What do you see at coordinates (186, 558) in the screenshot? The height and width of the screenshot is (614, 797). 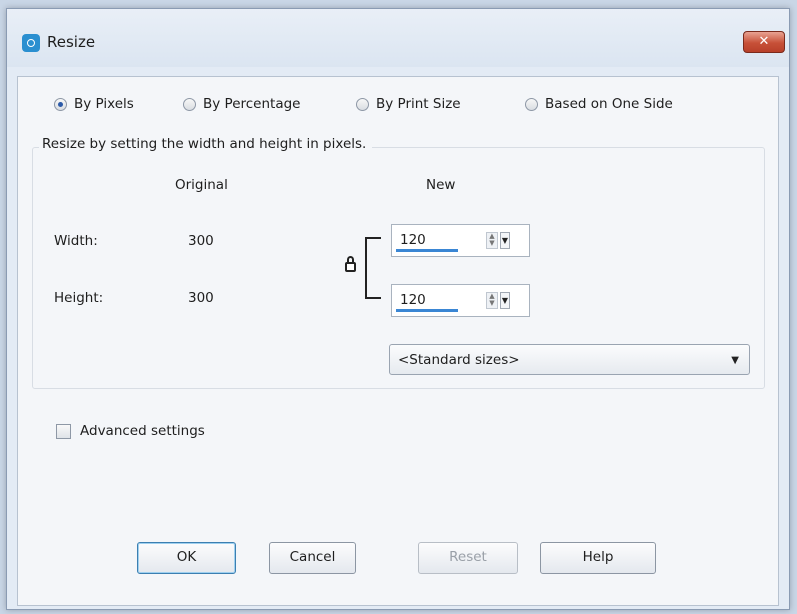 I see `ok-button: OK` at bounding box center [186, 558].